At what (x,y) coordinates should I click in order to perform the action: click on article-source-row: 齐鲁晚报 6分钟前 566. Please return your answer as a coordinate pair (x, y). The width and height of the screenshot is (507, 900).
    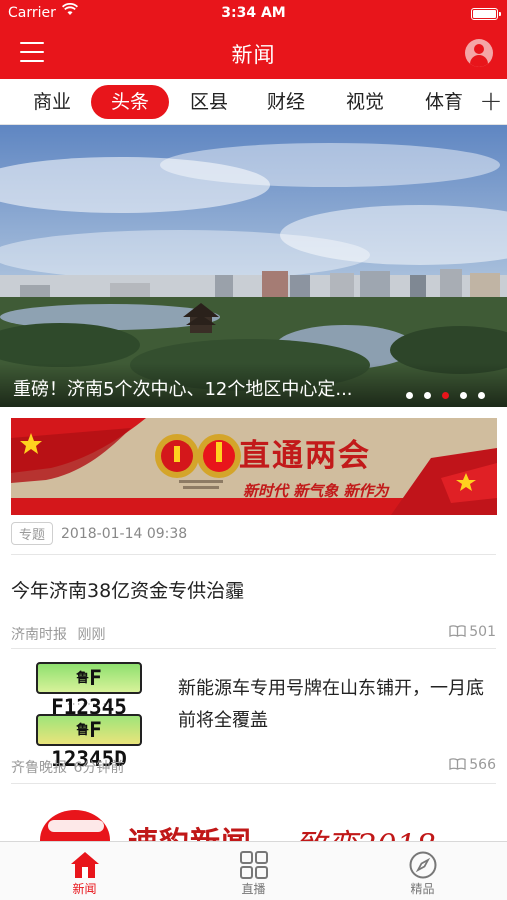
    Looking at the image, I should click on (253, 767).